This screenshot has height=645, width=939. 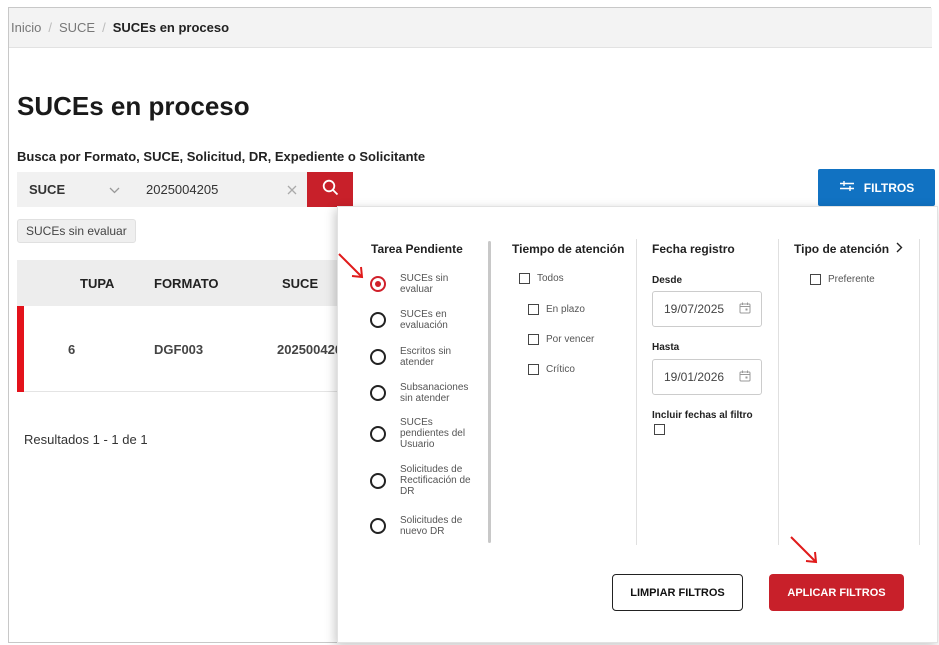 I want to click on search-type-value: SUCE, so click(x=47, y=189).